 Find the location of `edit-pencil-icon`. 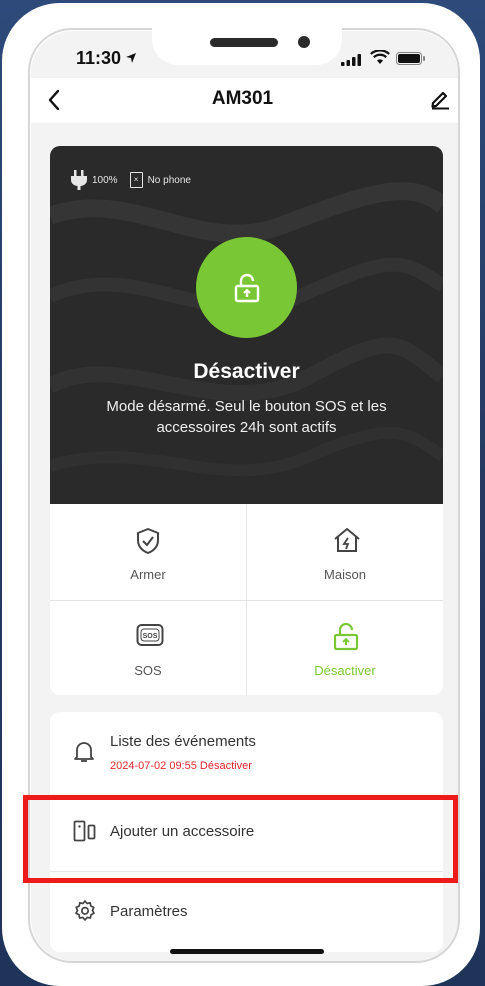

edit-pencil-icon is located at coordinates (440, 99).